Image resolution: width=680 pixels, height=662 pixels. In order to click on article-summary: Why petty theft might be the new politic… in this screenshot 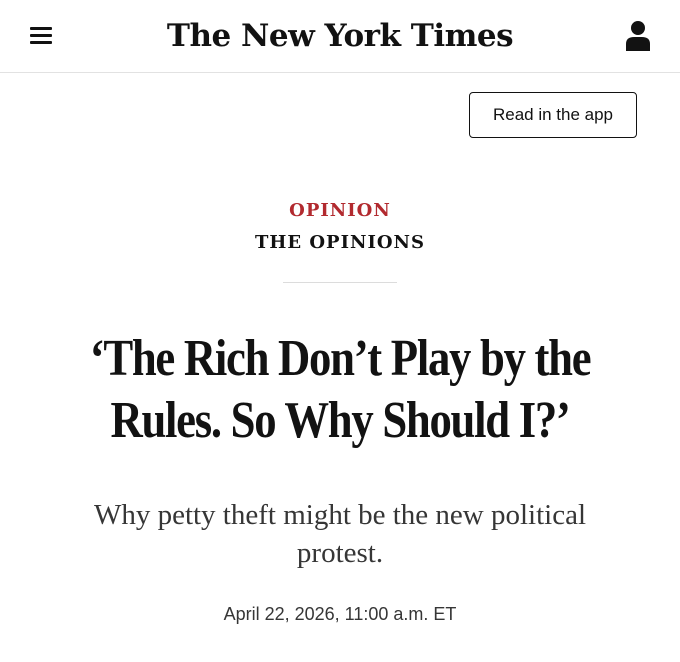, I will do `click(340, 534)`.